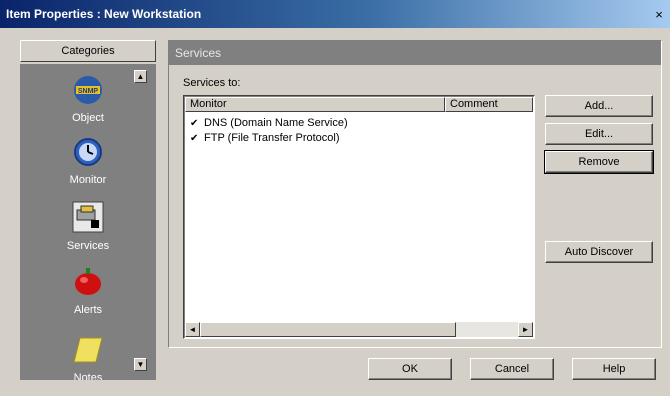 Image resolution: width=670 pixels, height=396 pixels. Describe the element at coordinates (659, 15) in the screenshot. I see `close-icon: ×` at that location.